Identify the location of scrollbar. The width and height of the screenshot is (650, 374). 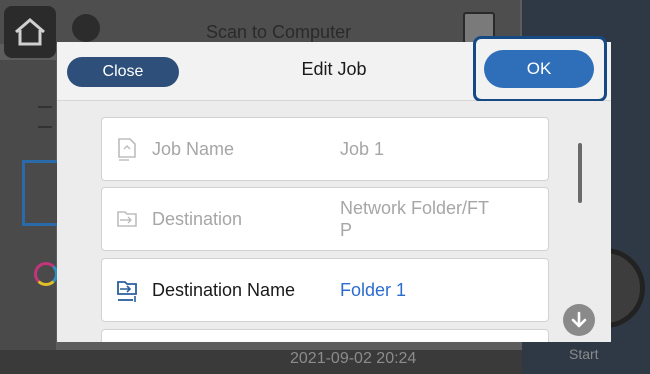
(580, 173).